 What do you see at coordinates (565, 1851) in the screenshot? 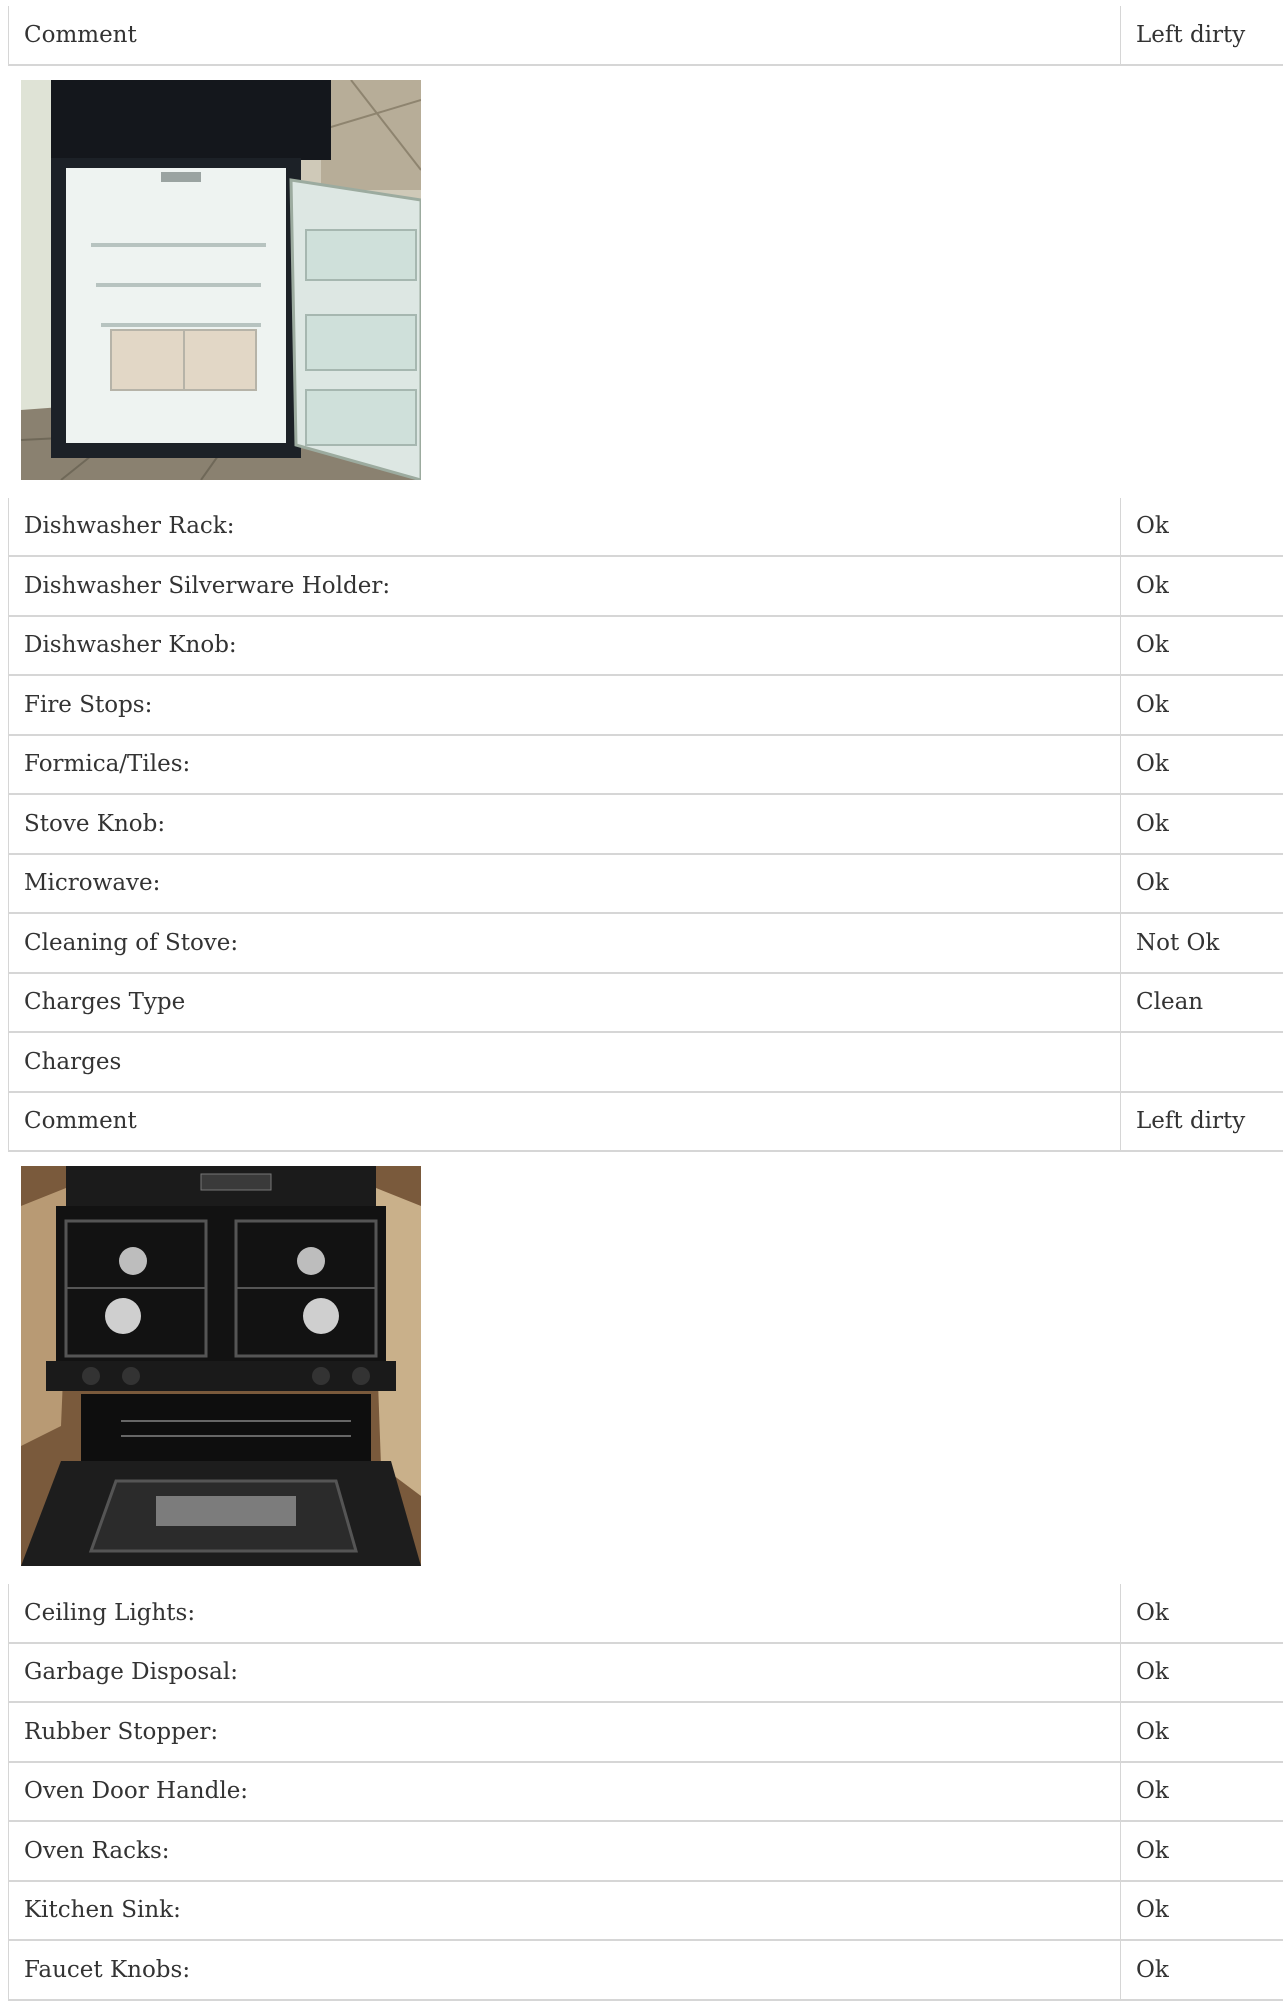
I see `row-label: Oven Racks:` at bounding box center [565, 1851].